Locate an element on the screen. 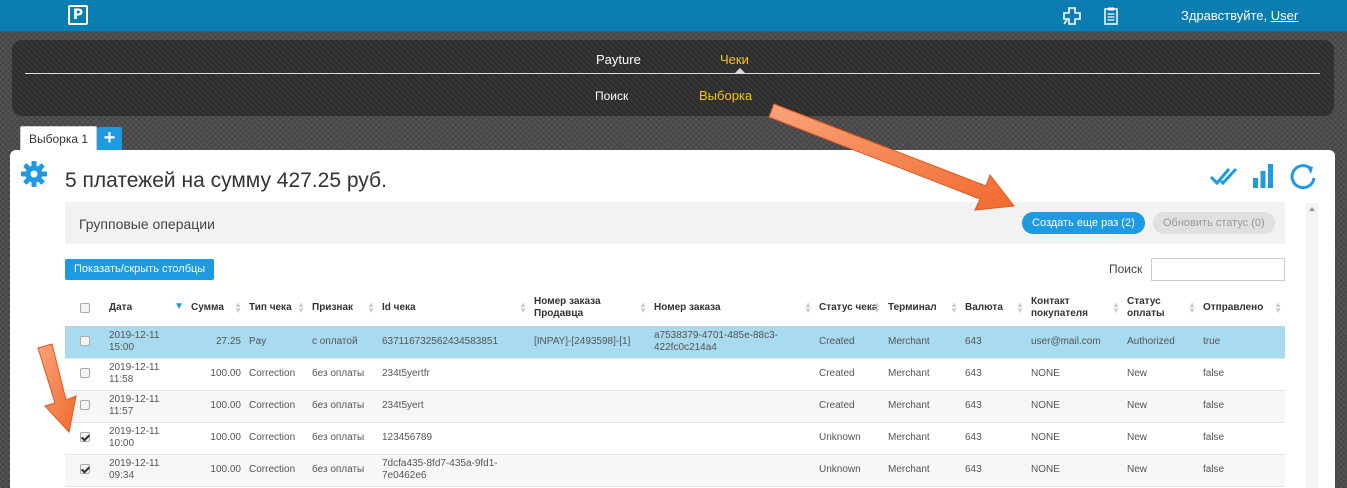 The width and height of the screenshot is (1347, 488). column-header: Контакт покупателя ▲ ▼ is located at coordinates (1075, 309).